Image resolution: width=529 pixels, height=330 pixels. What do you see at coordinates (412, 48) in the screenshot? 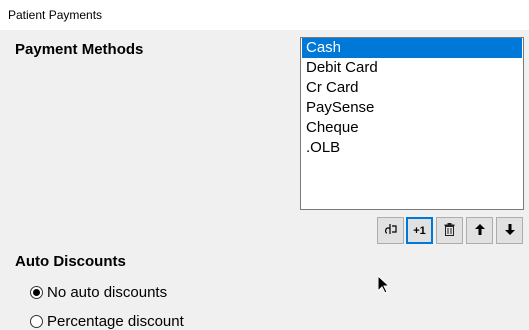
I see `list-item: Cash` at bounding box center [412, 48].